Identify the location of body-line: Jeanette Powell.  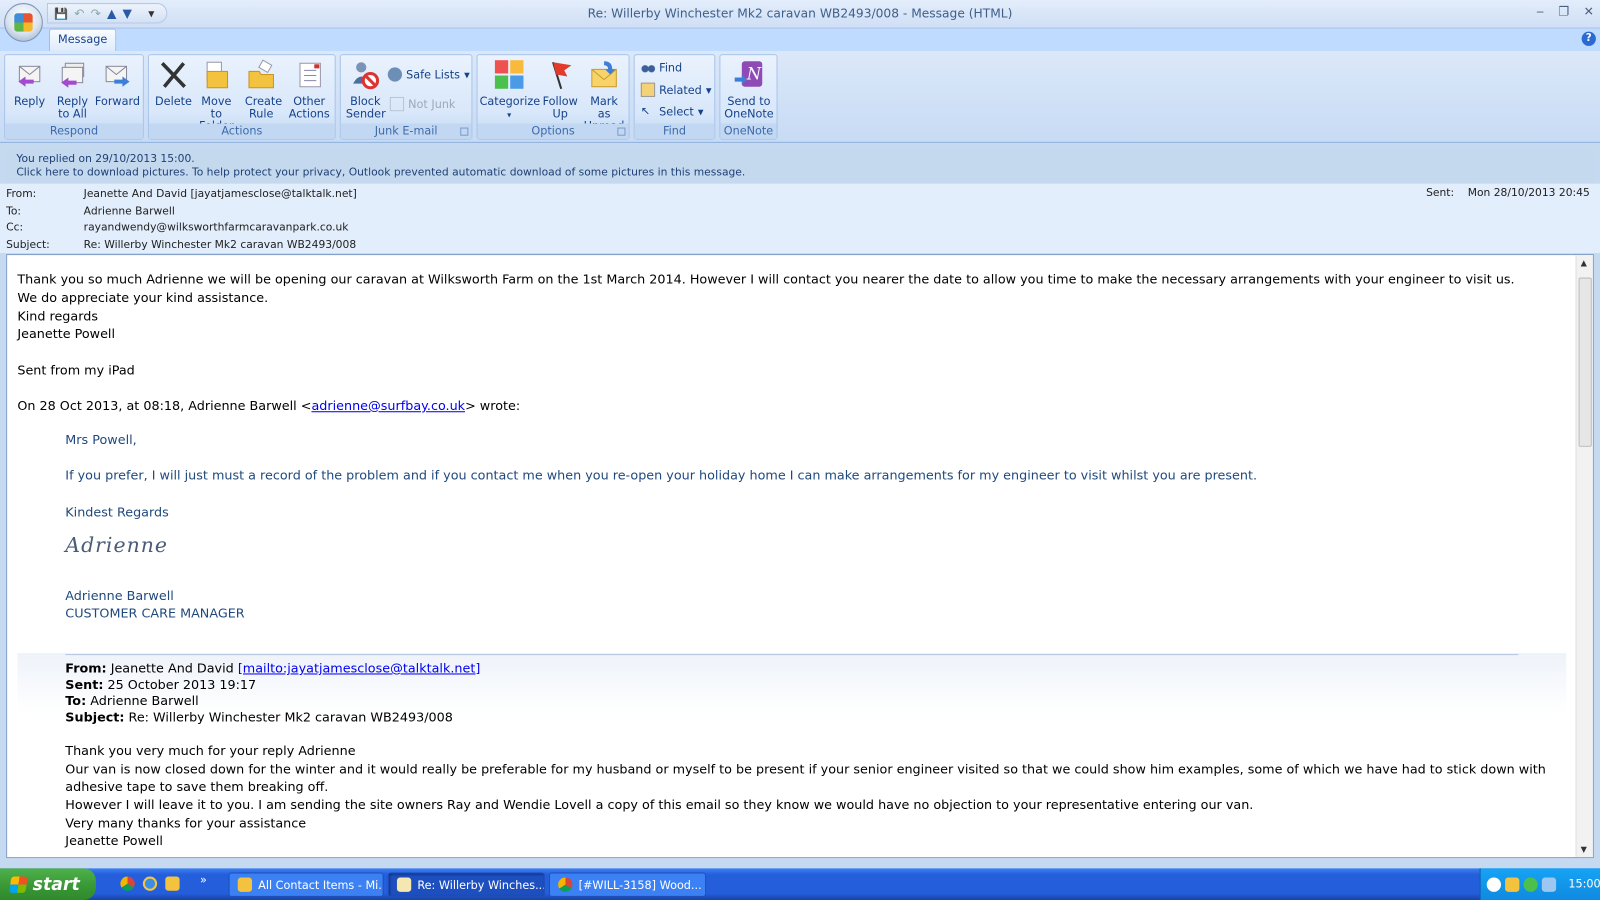
(66, 333).